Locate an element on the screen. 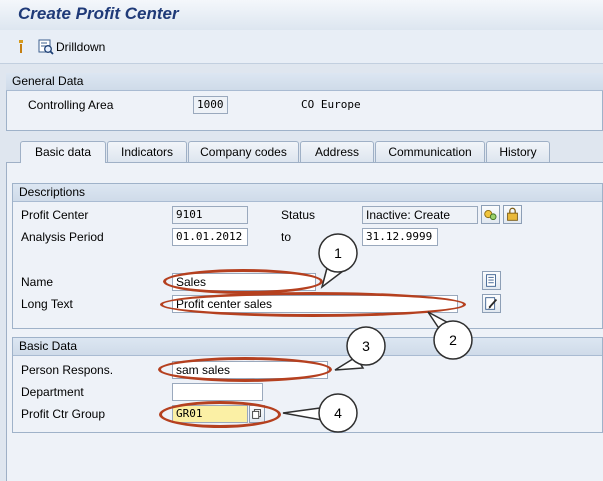  text-document-icon is located at coordinates (491, 280).